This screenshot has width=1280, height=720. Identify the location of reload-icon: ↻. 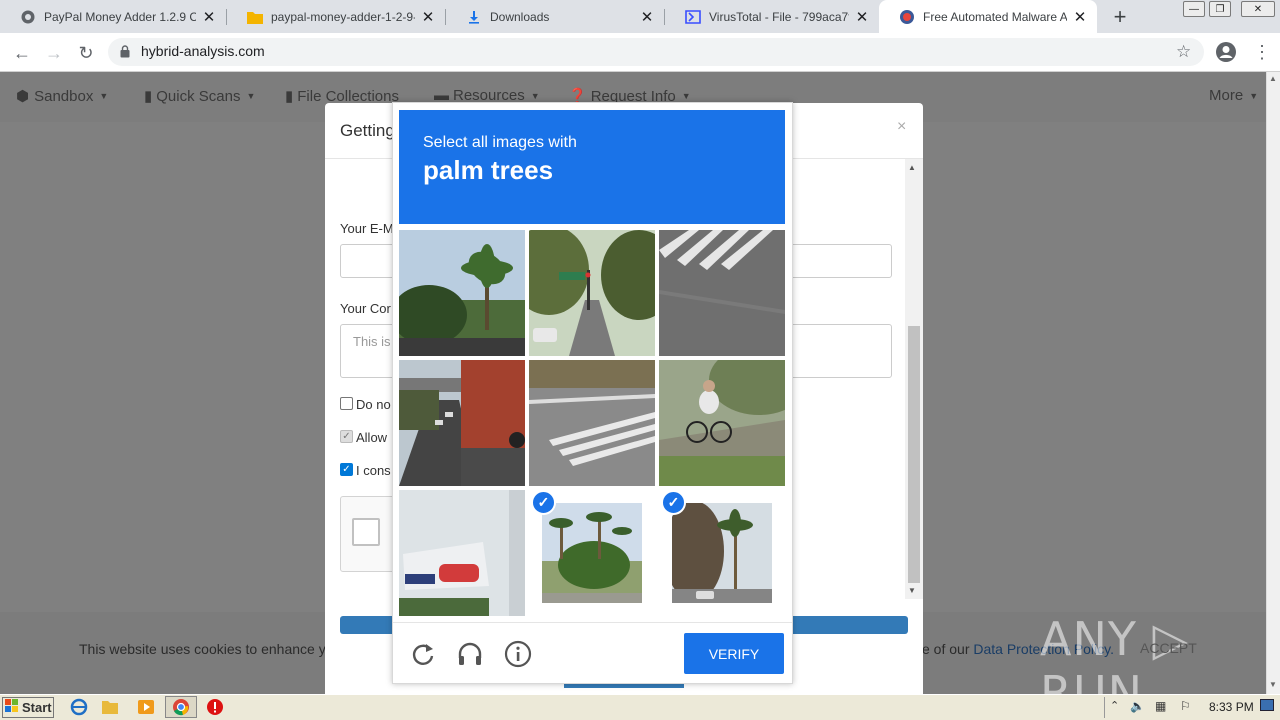
(86, 53).